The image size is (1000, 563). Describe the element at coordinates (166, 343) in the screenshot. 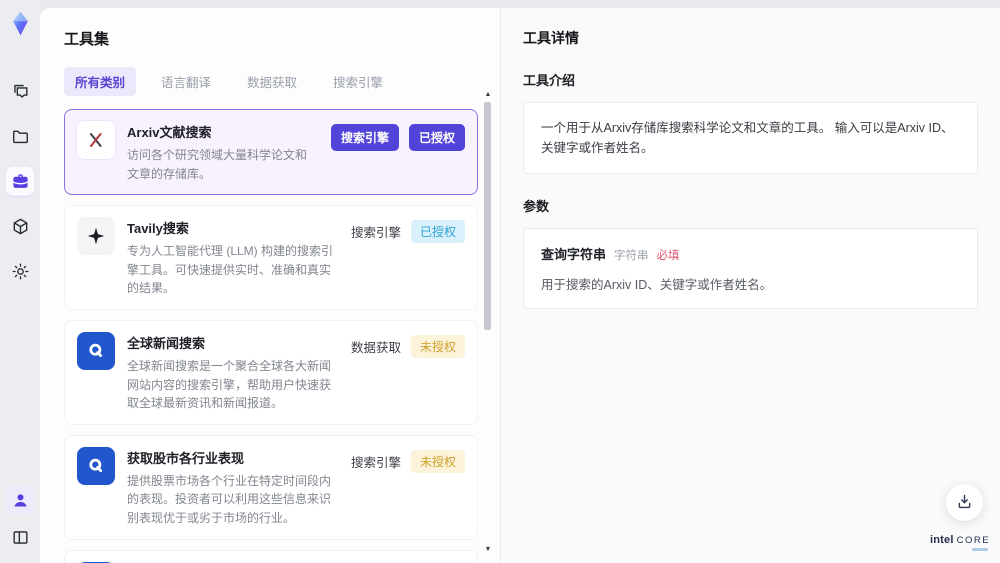

I see `tool-name: 全球新闻搜索` at that location.